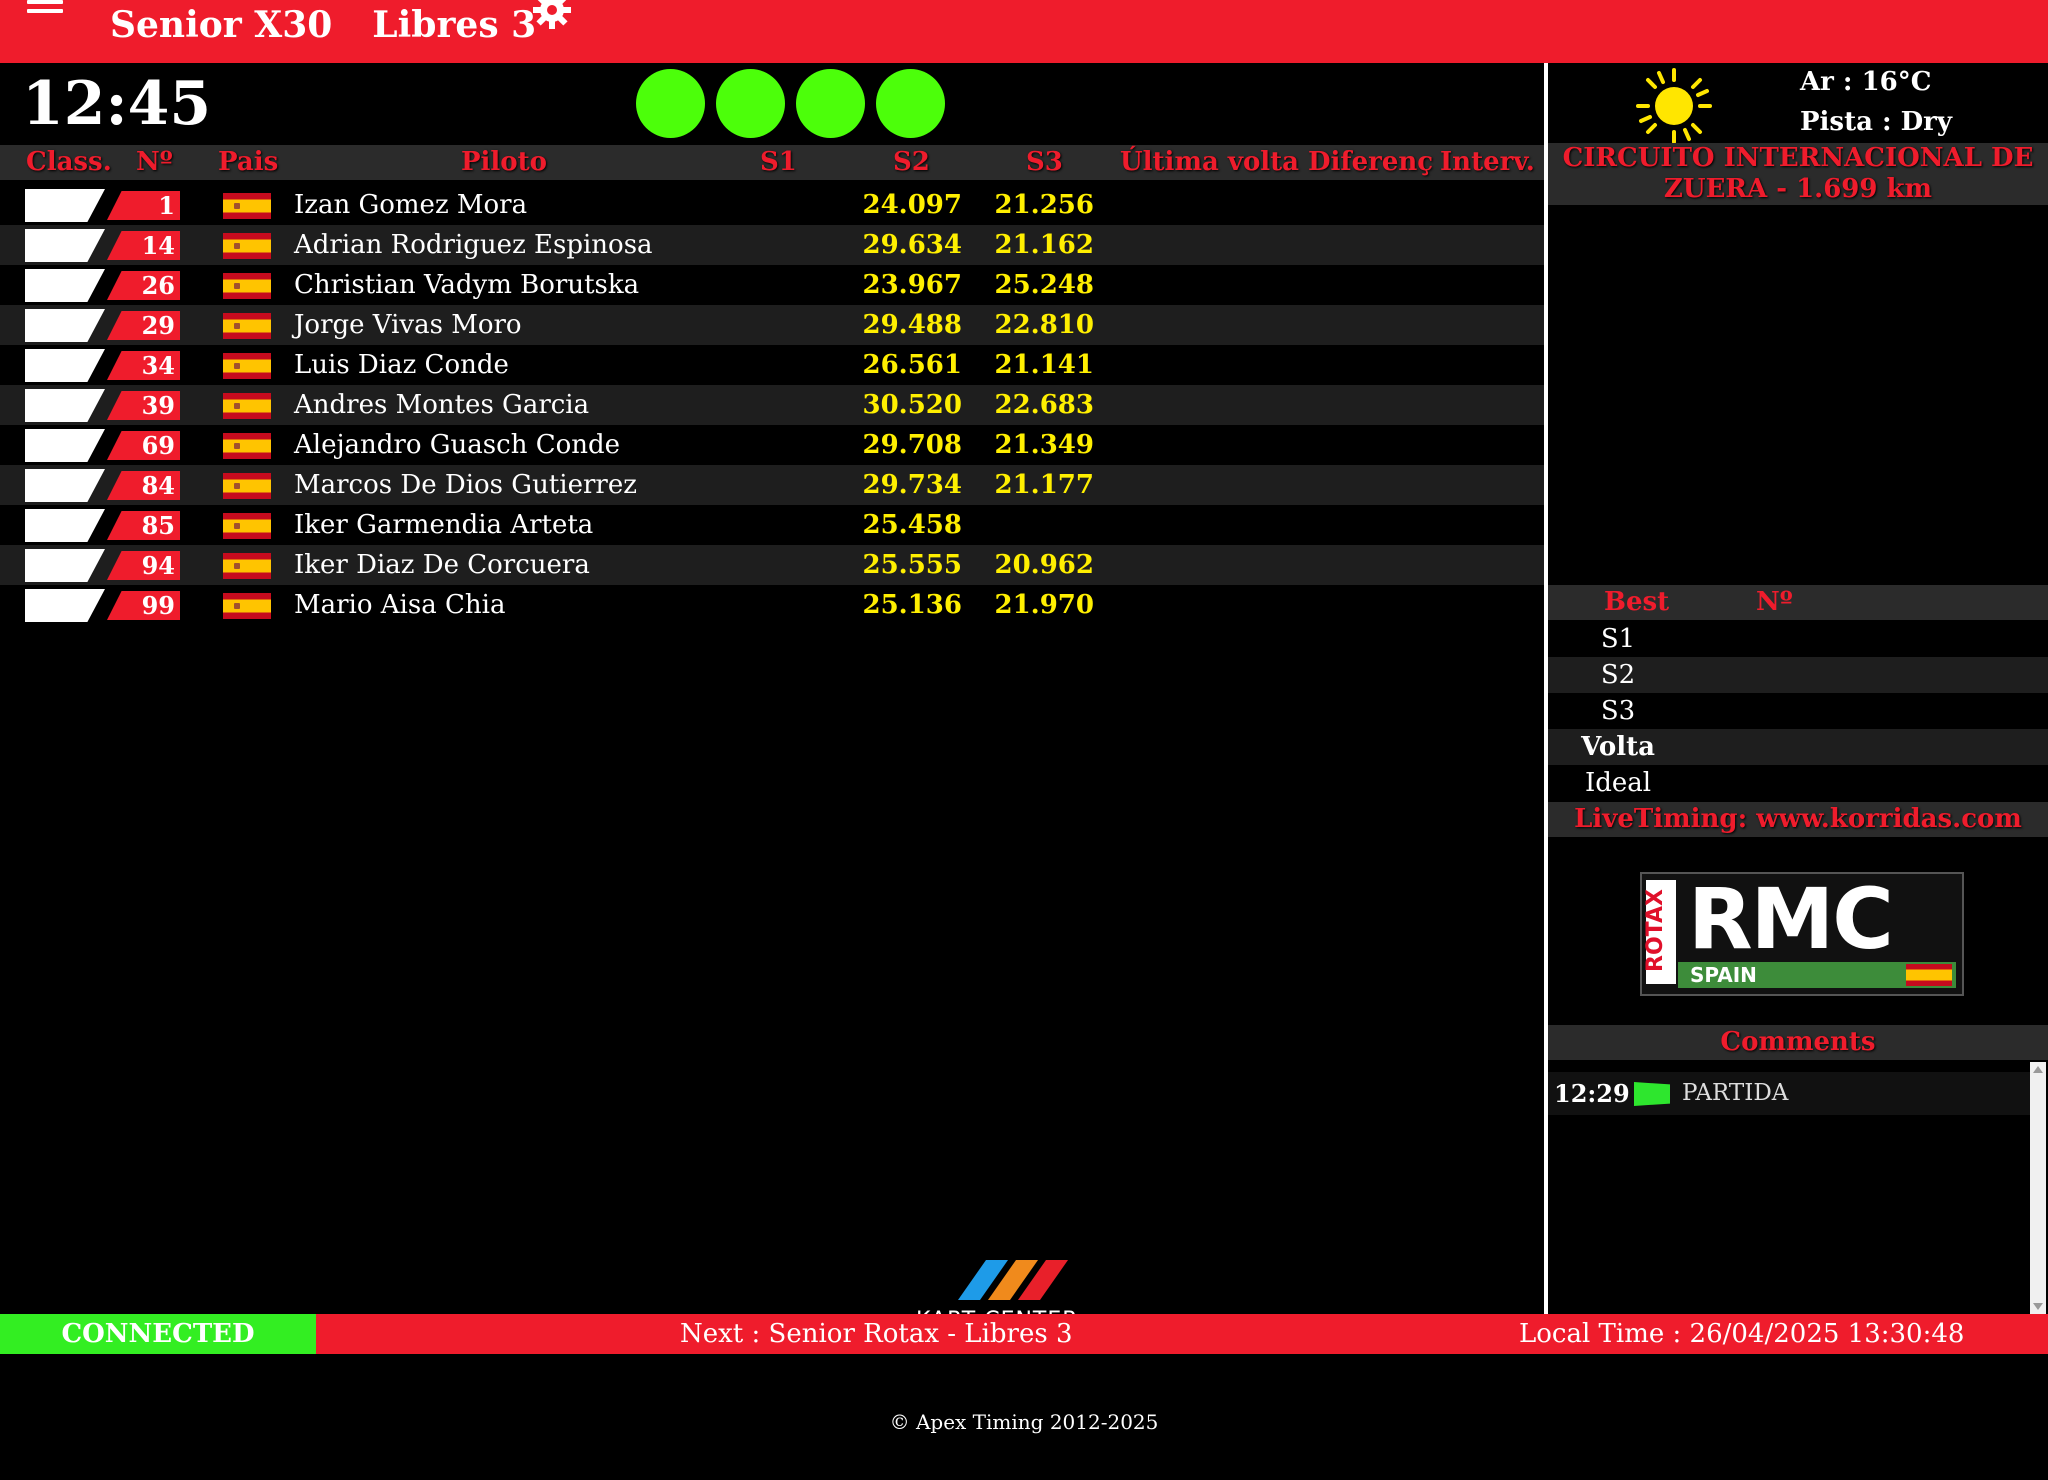 The width and height of the screenshot is (2048, 1480). What do you see at coordinates (1876, 102) in the screenshot?
I see `weather-info: Ar : 16°C Pista : Dry` at bounding box center [1876, 102].